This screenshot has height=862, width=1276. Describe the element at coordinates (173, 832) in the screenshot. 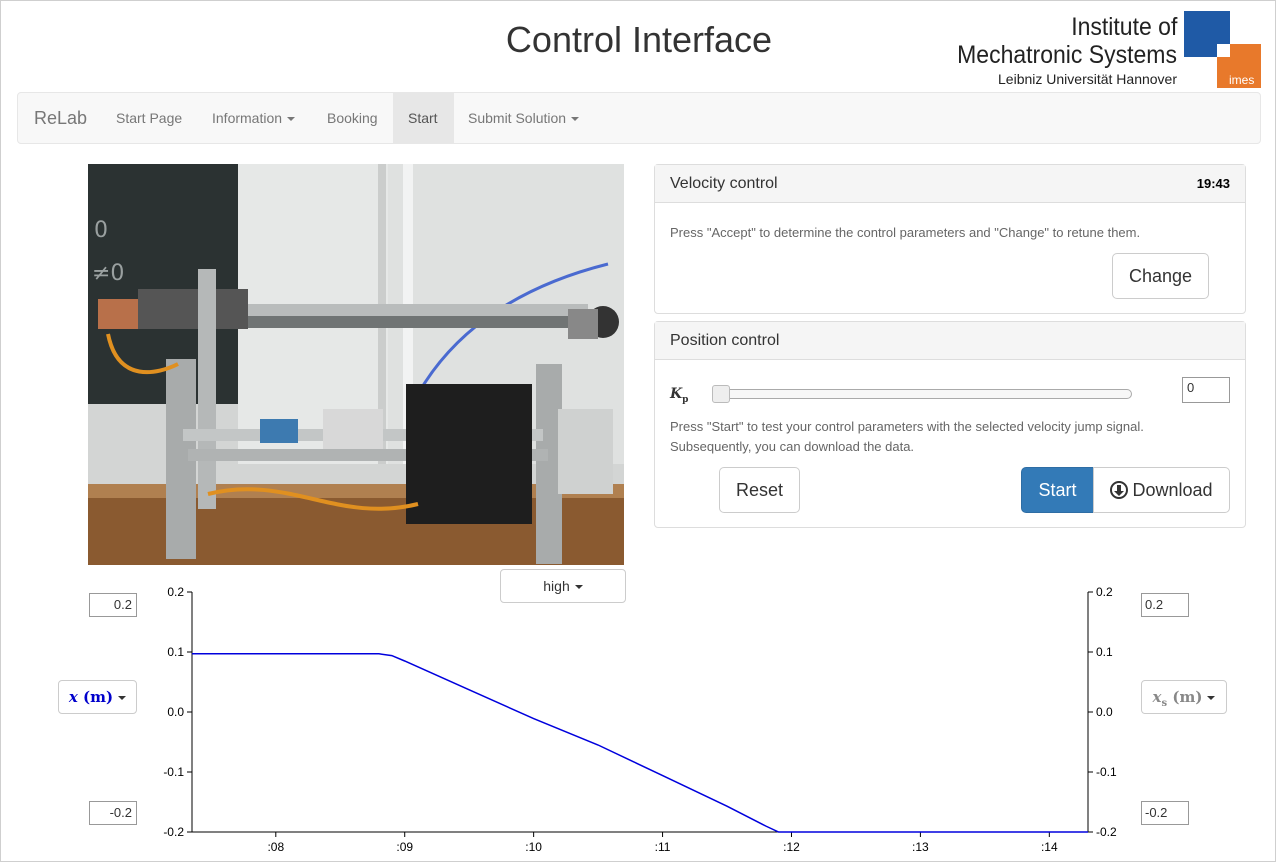

I see `left-y-tick-label: -0.2` at that location.